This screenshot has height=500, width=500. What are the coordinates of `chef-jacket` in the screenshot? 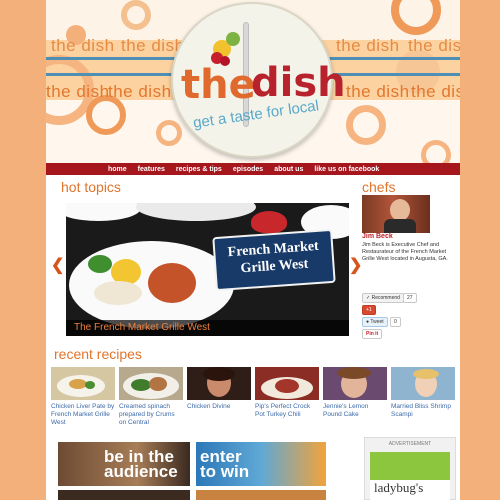 It's located at (400, 226).